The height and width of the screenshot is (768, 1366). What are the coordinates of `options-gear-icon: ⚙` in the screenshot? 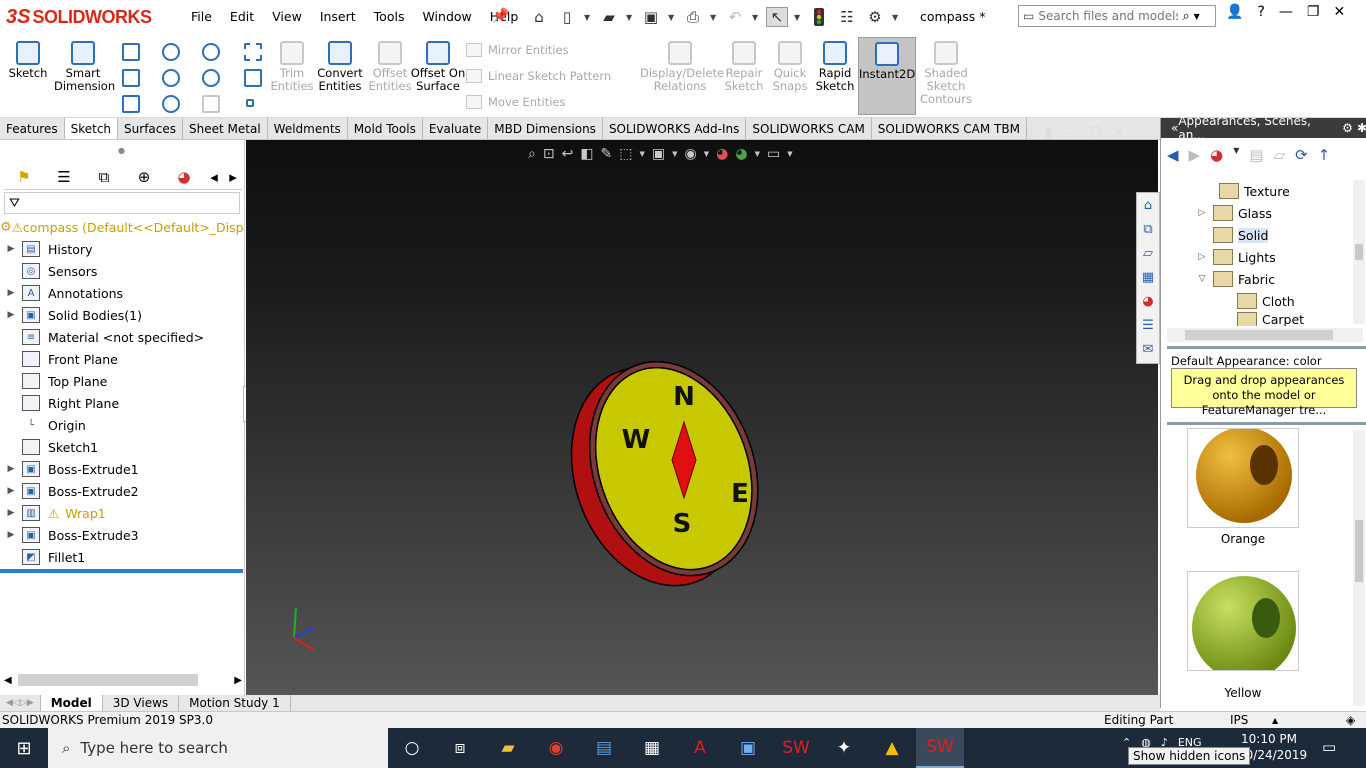 It's located at (1347, 128).